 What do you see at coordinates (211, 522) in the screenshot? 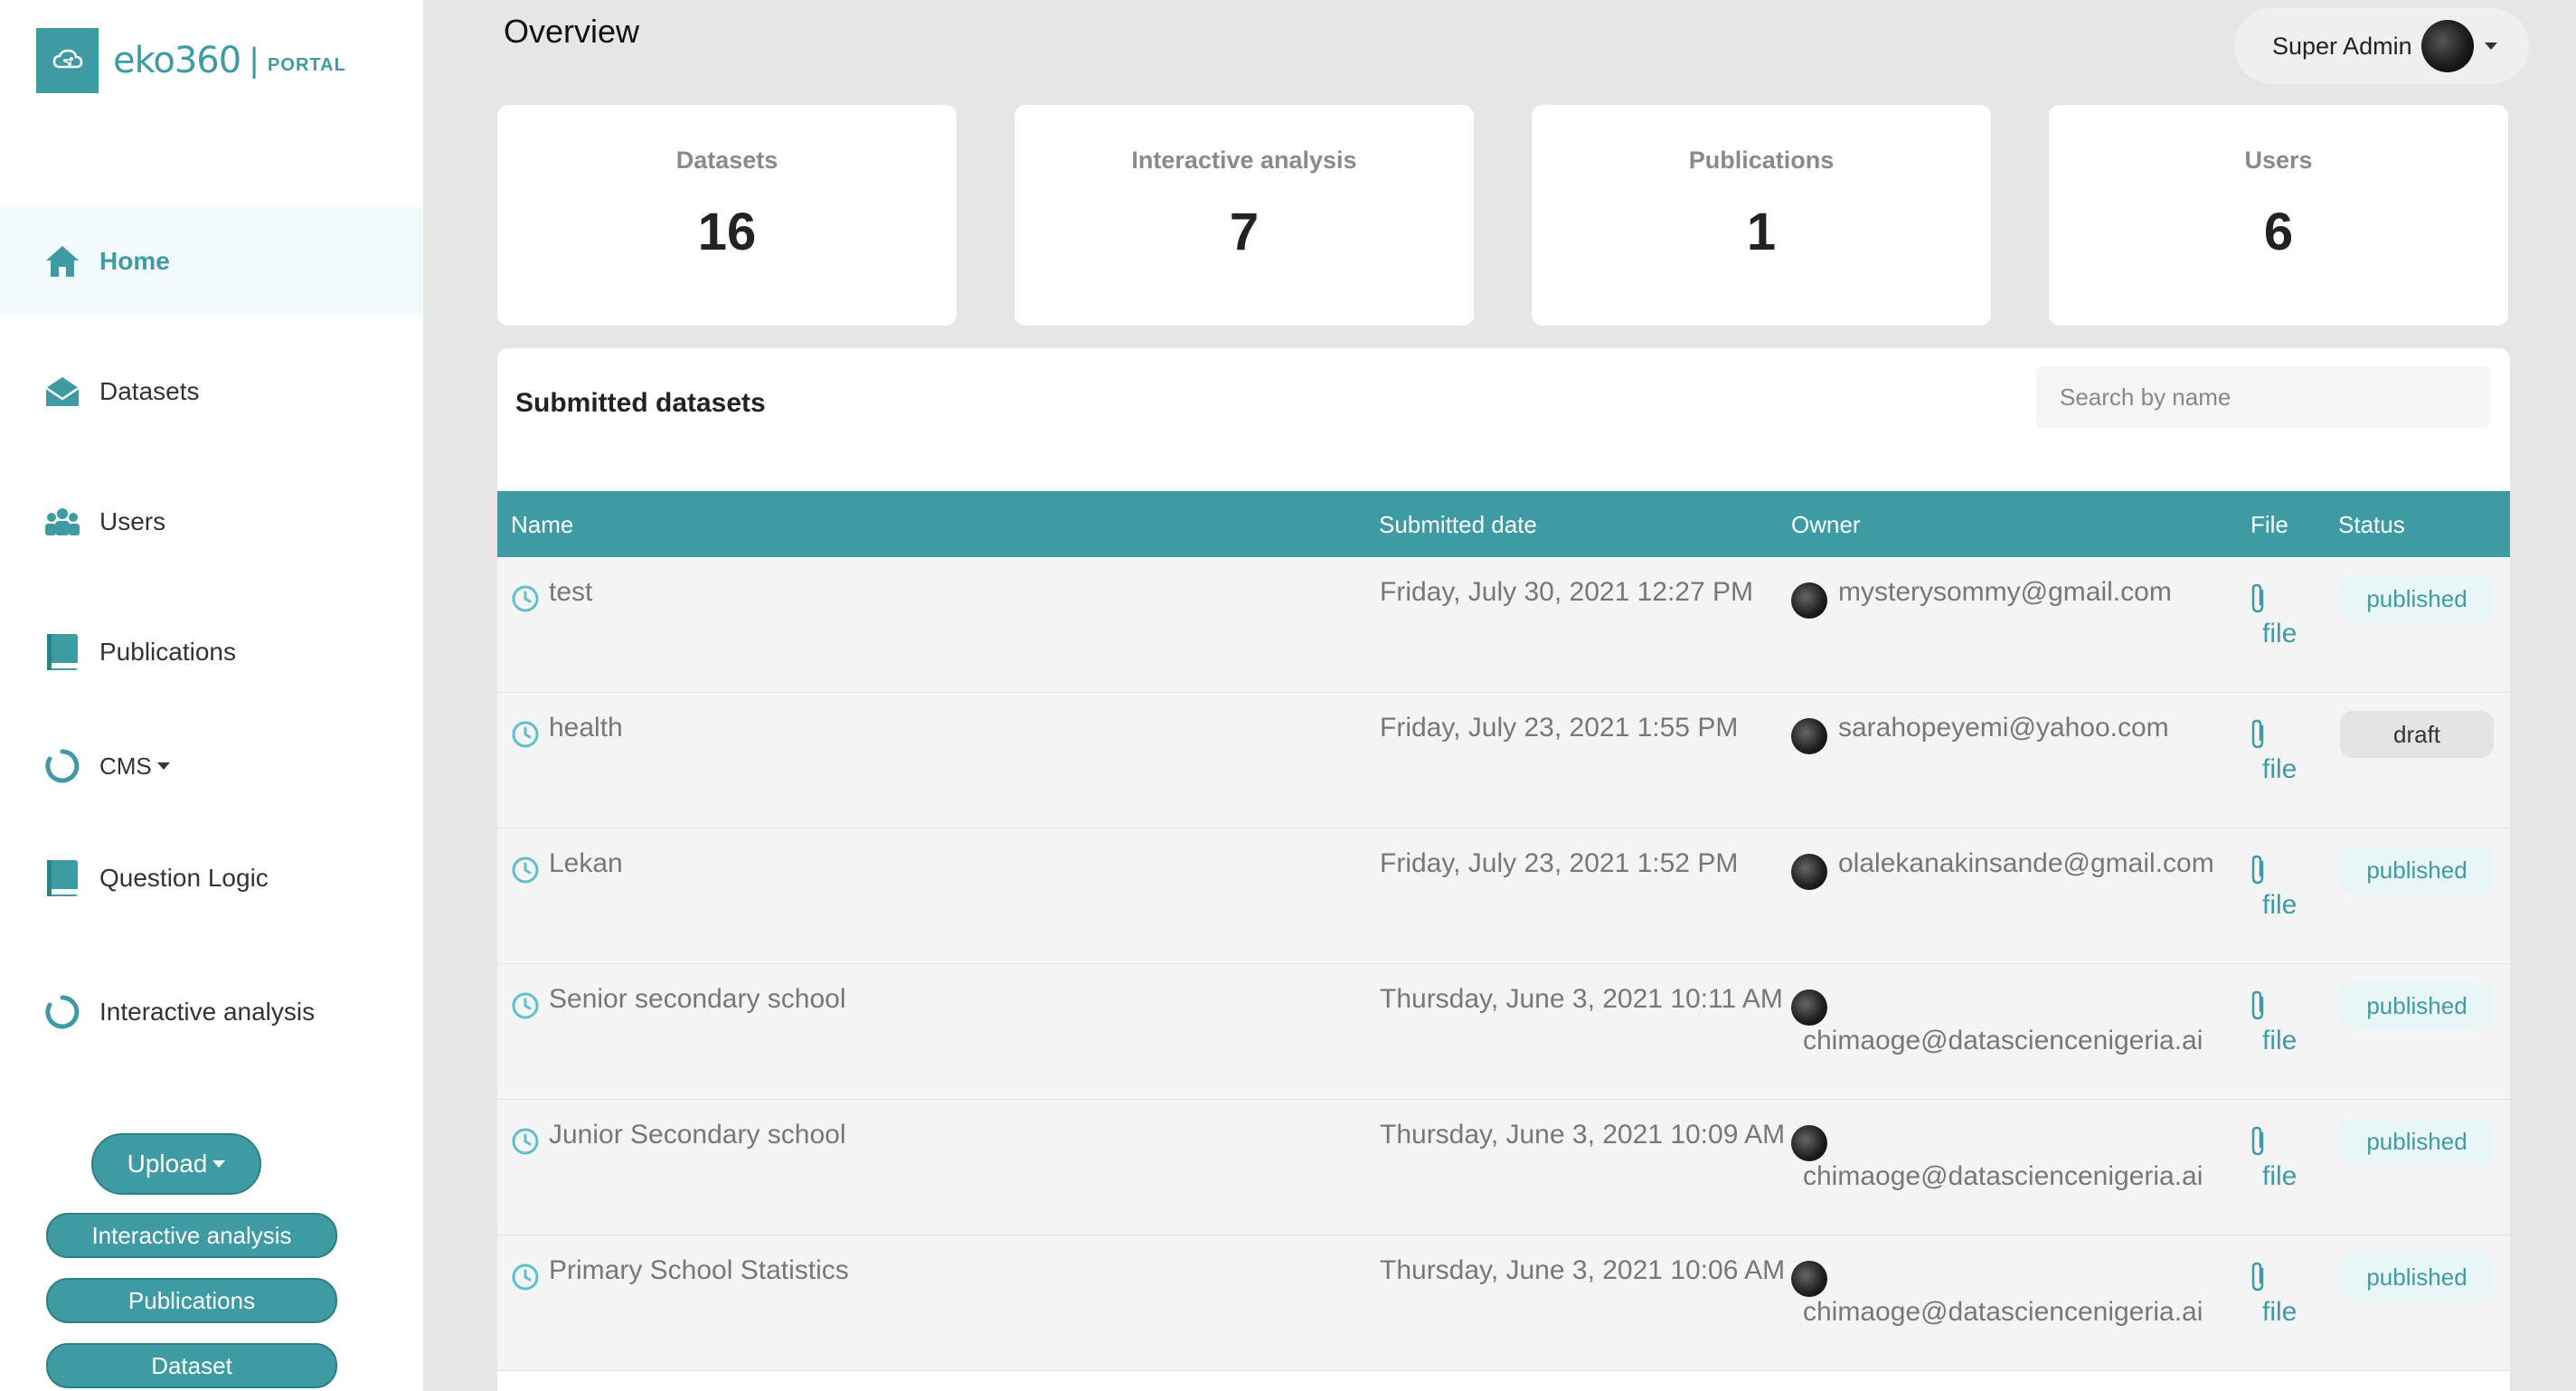
I see `sidebar-item-users: Users` at bounding box center [211, 522].